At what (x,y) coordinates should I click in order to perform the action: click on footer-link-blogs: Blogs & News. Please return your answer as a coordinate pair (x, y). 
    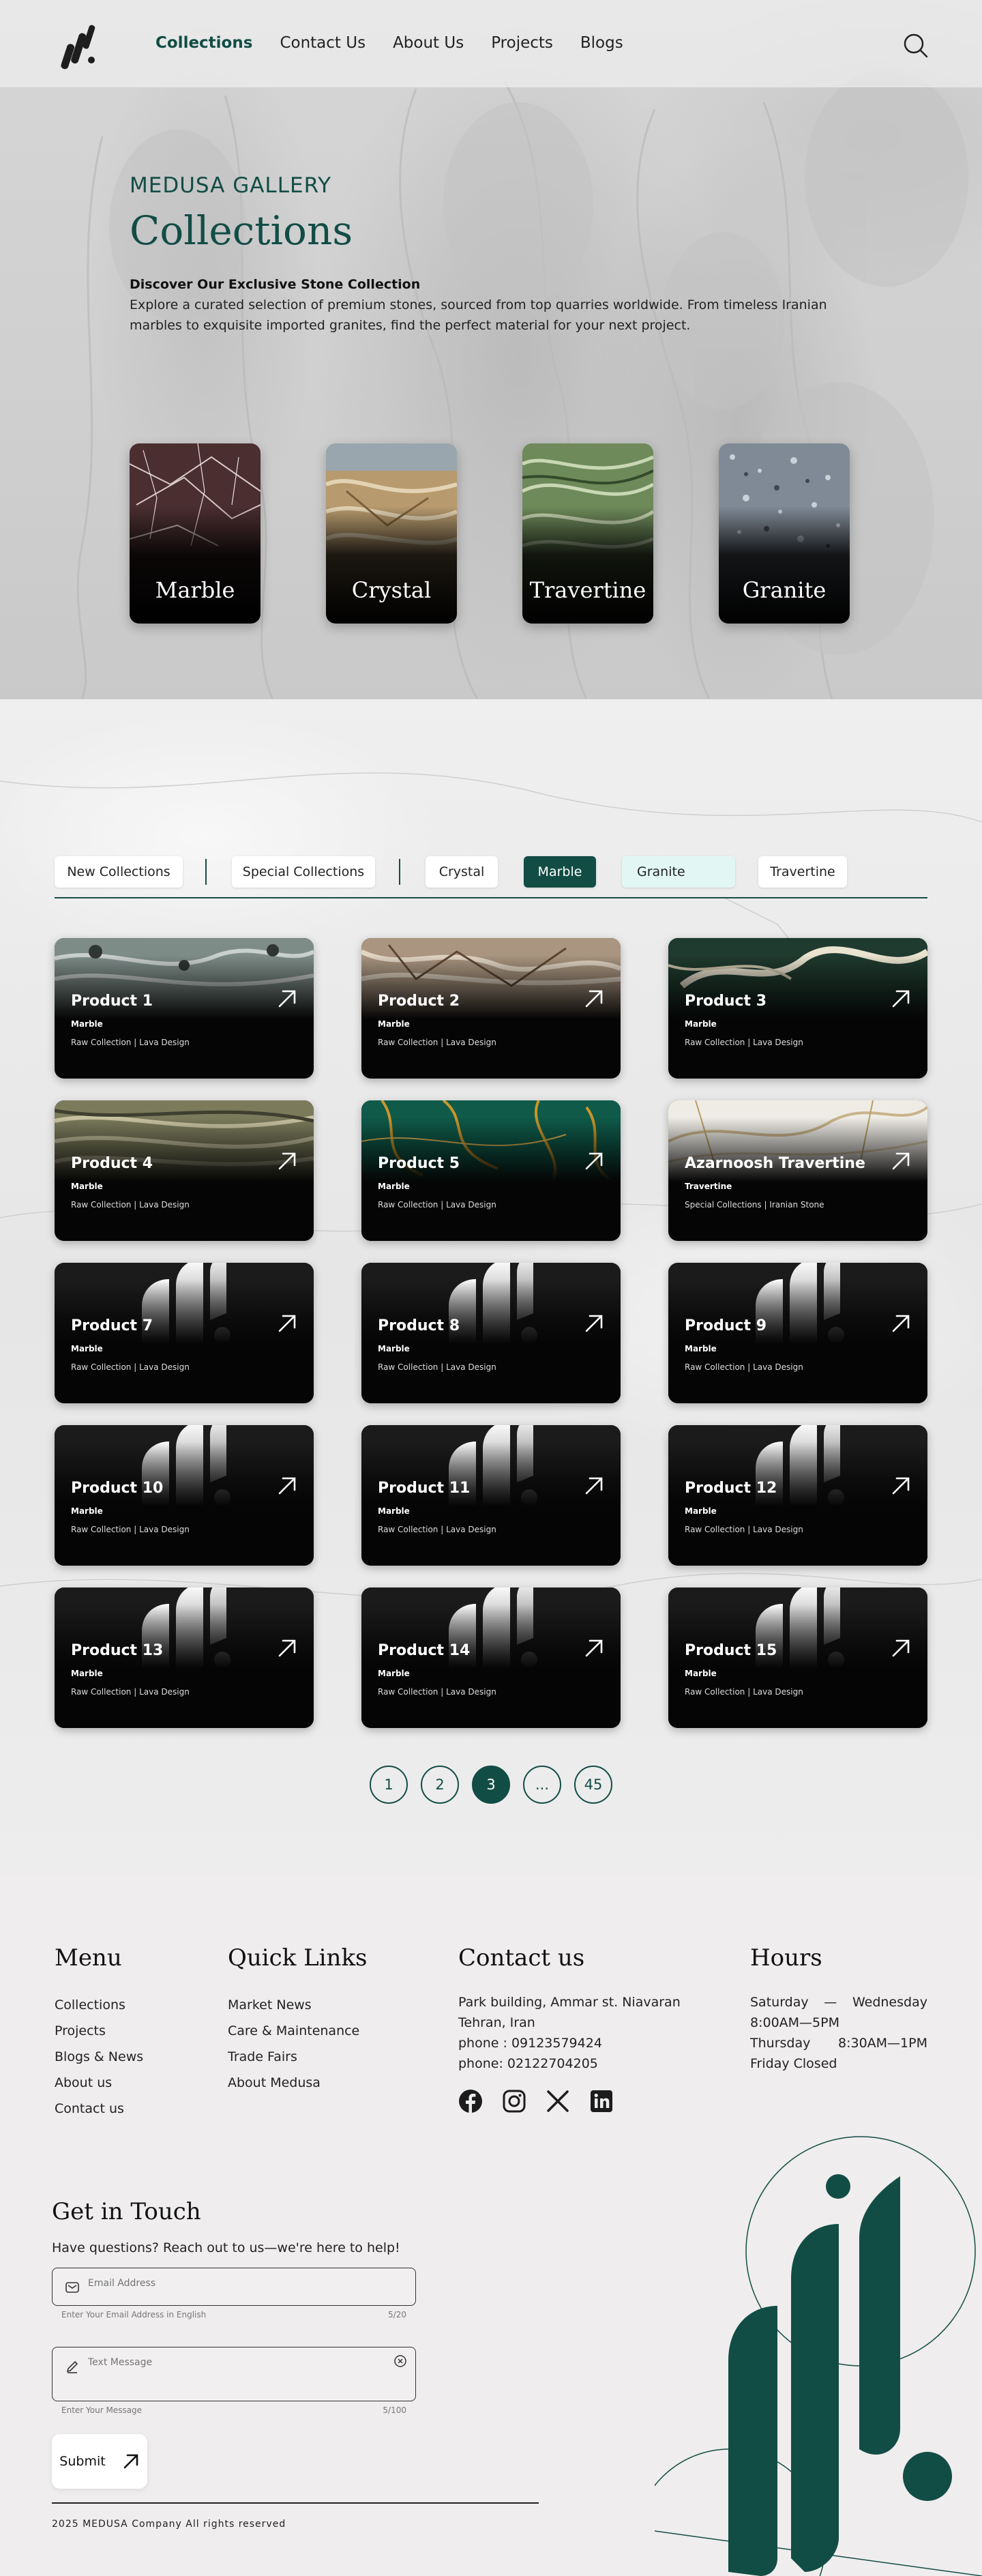
    Looking at the image, I should click on (99, 2057).